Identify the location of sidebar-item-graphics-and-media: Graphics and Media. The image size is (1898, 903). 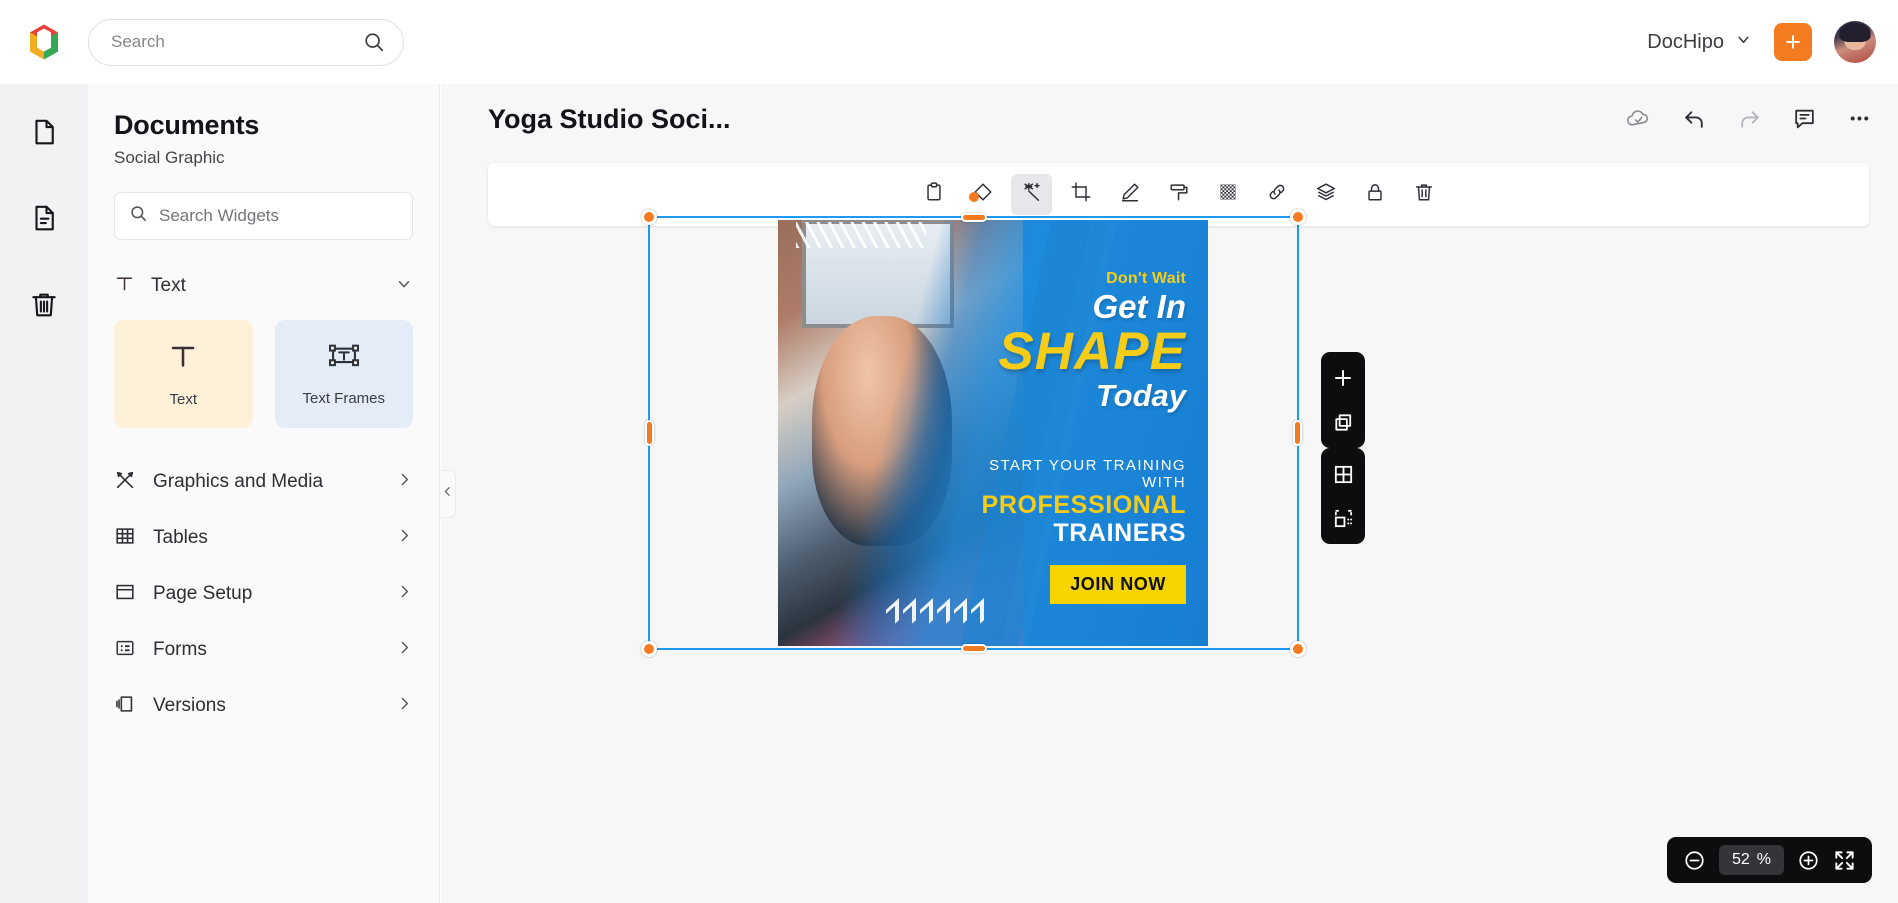
(263, 482).